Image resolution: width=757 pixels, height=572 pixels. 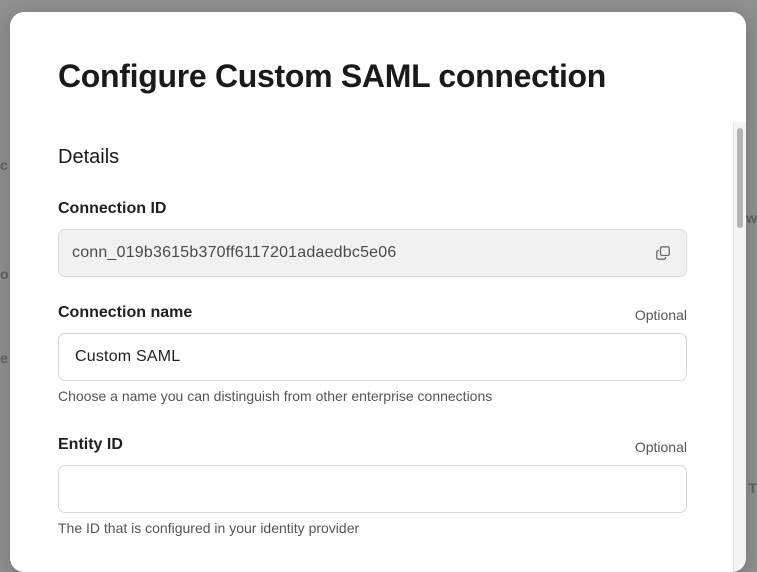 What do you see at coordinates (372, 489) in the screenshot?
I see `entity-id-input` at bounding box center [372, 489].